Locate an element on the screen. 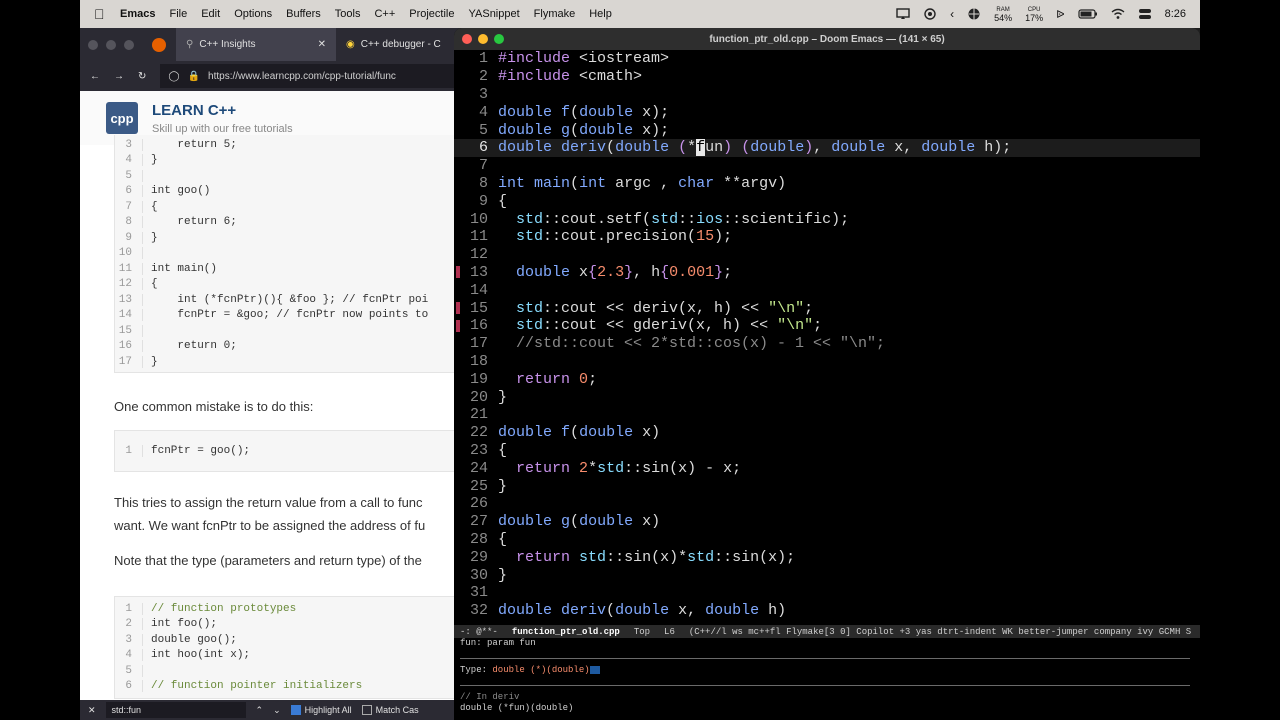 This screenshot has width=1280, height=720. wifi-icon is located at coordinates (1118, 14).